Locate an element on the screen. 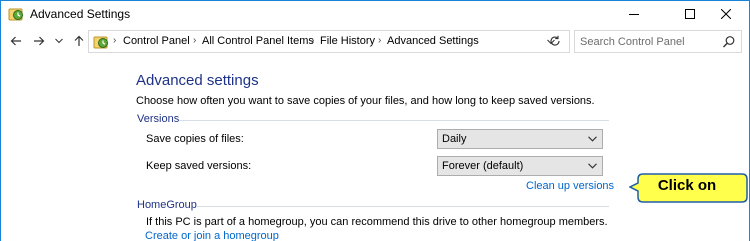 This screenshot has width=750, height=241. search-icon is located at coordinates (729, 42).